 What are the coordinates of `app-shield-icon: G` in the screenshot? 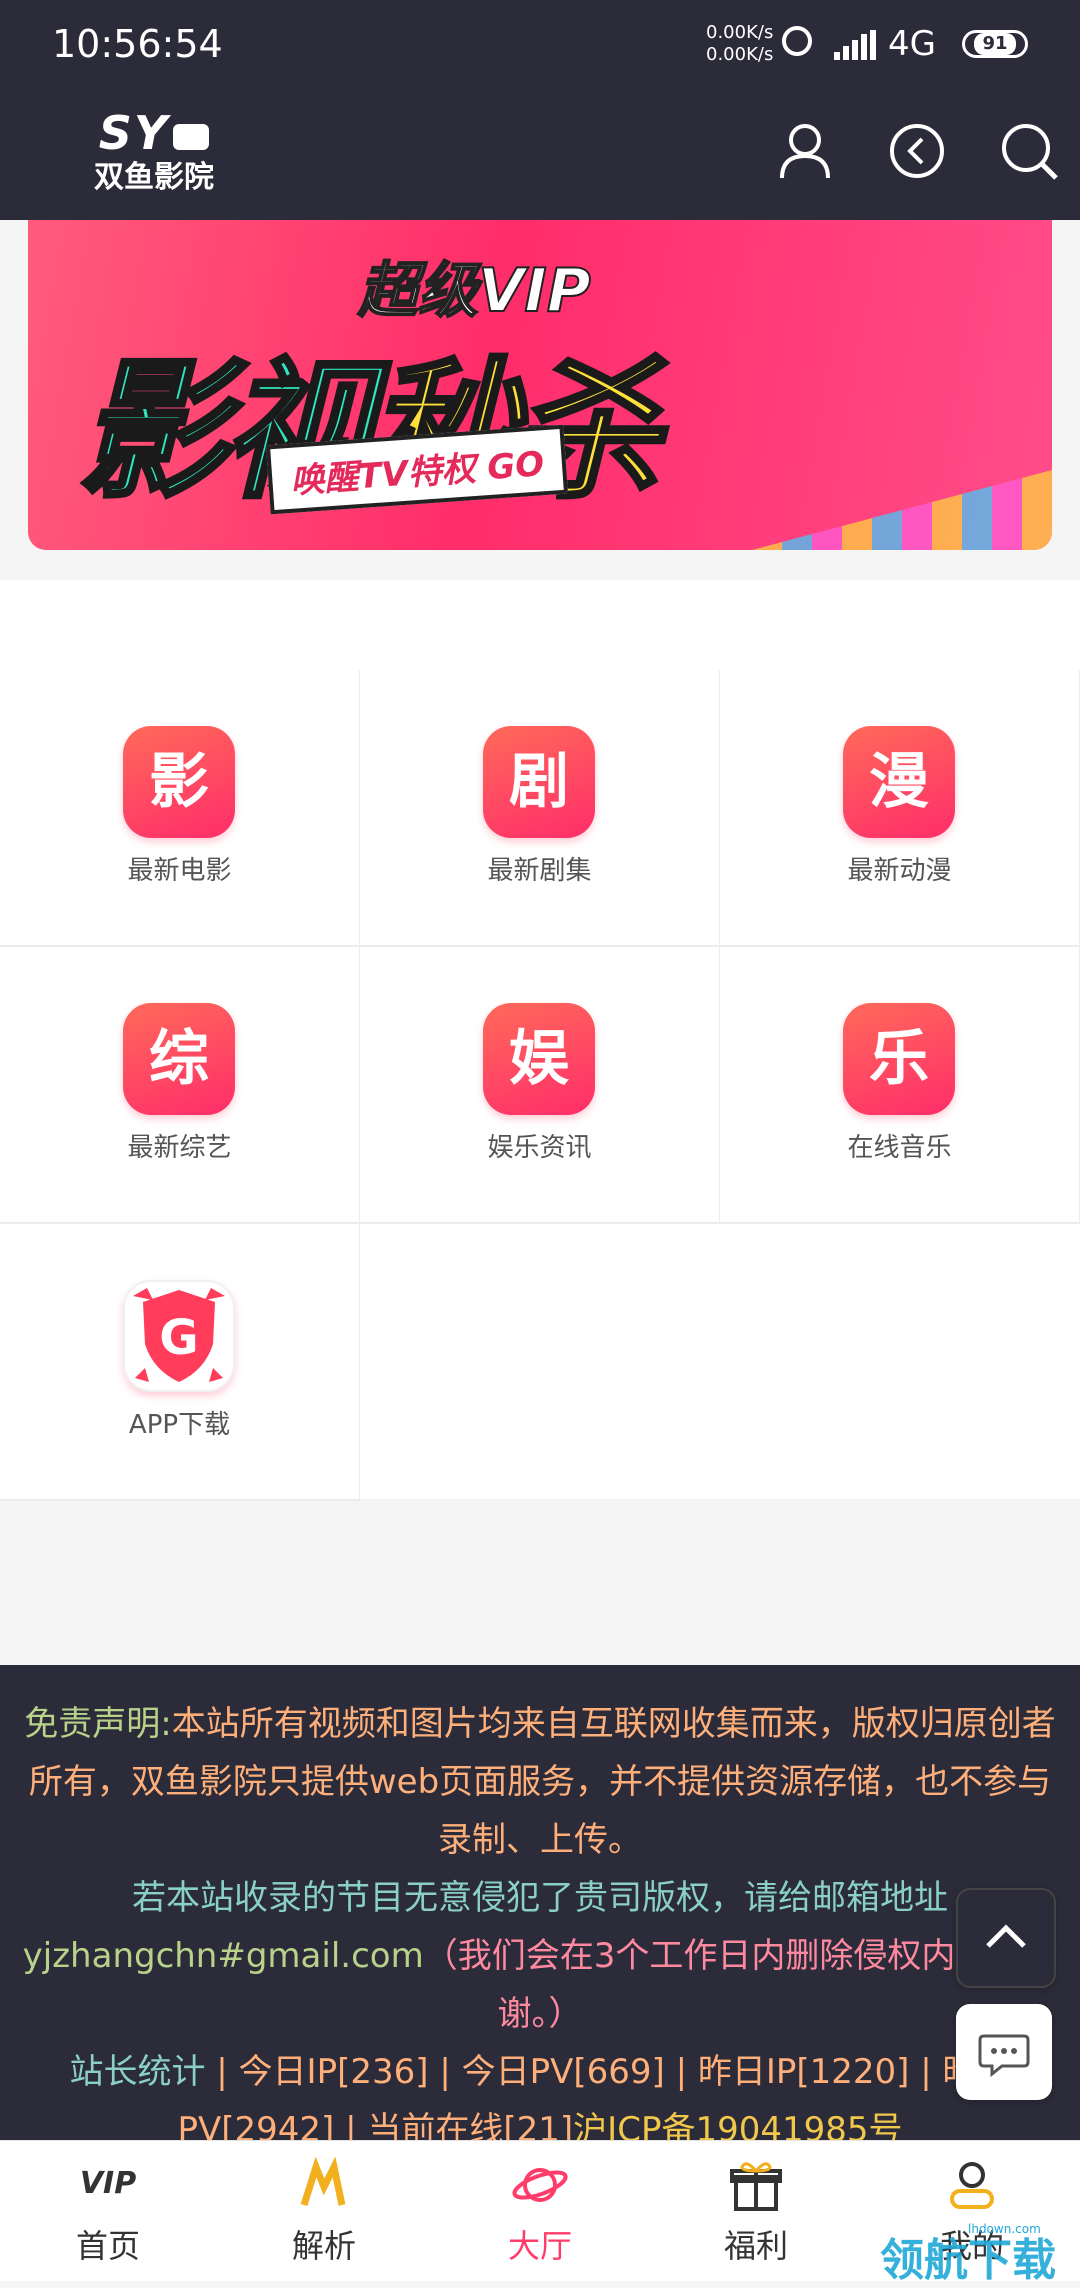 It's located at (179, 1336).